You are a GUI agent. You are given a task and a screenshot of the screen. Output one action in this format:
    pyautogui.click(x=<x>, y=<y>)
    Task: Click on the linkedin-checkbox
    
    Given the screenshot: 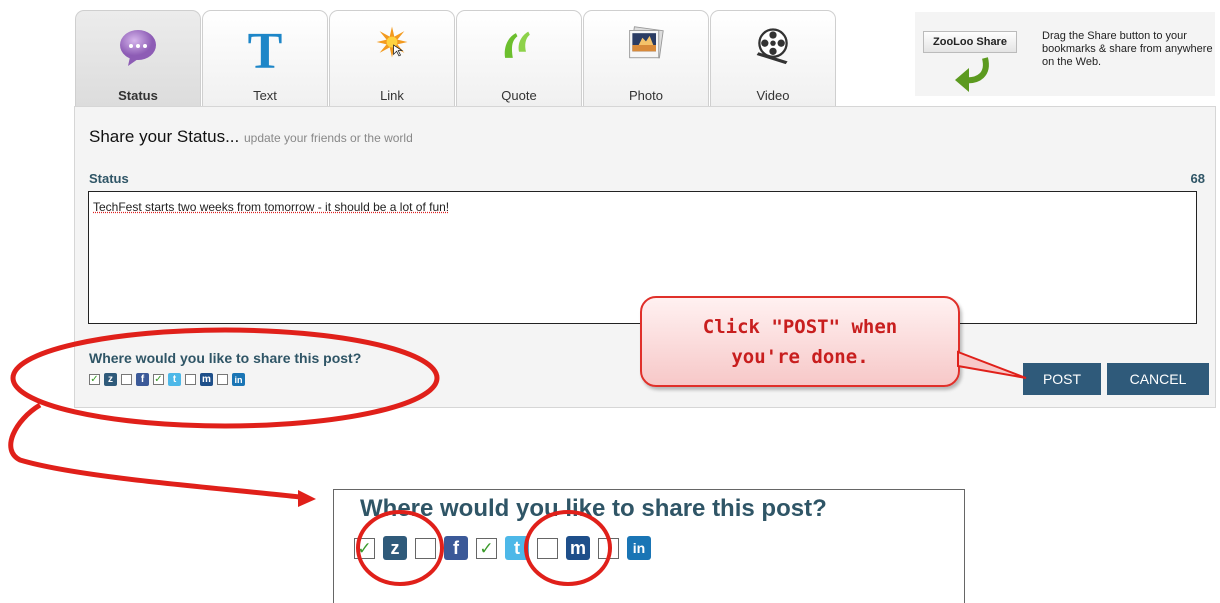 What is the action you would take?
    pyautogui.click(x=222, y=379)
    